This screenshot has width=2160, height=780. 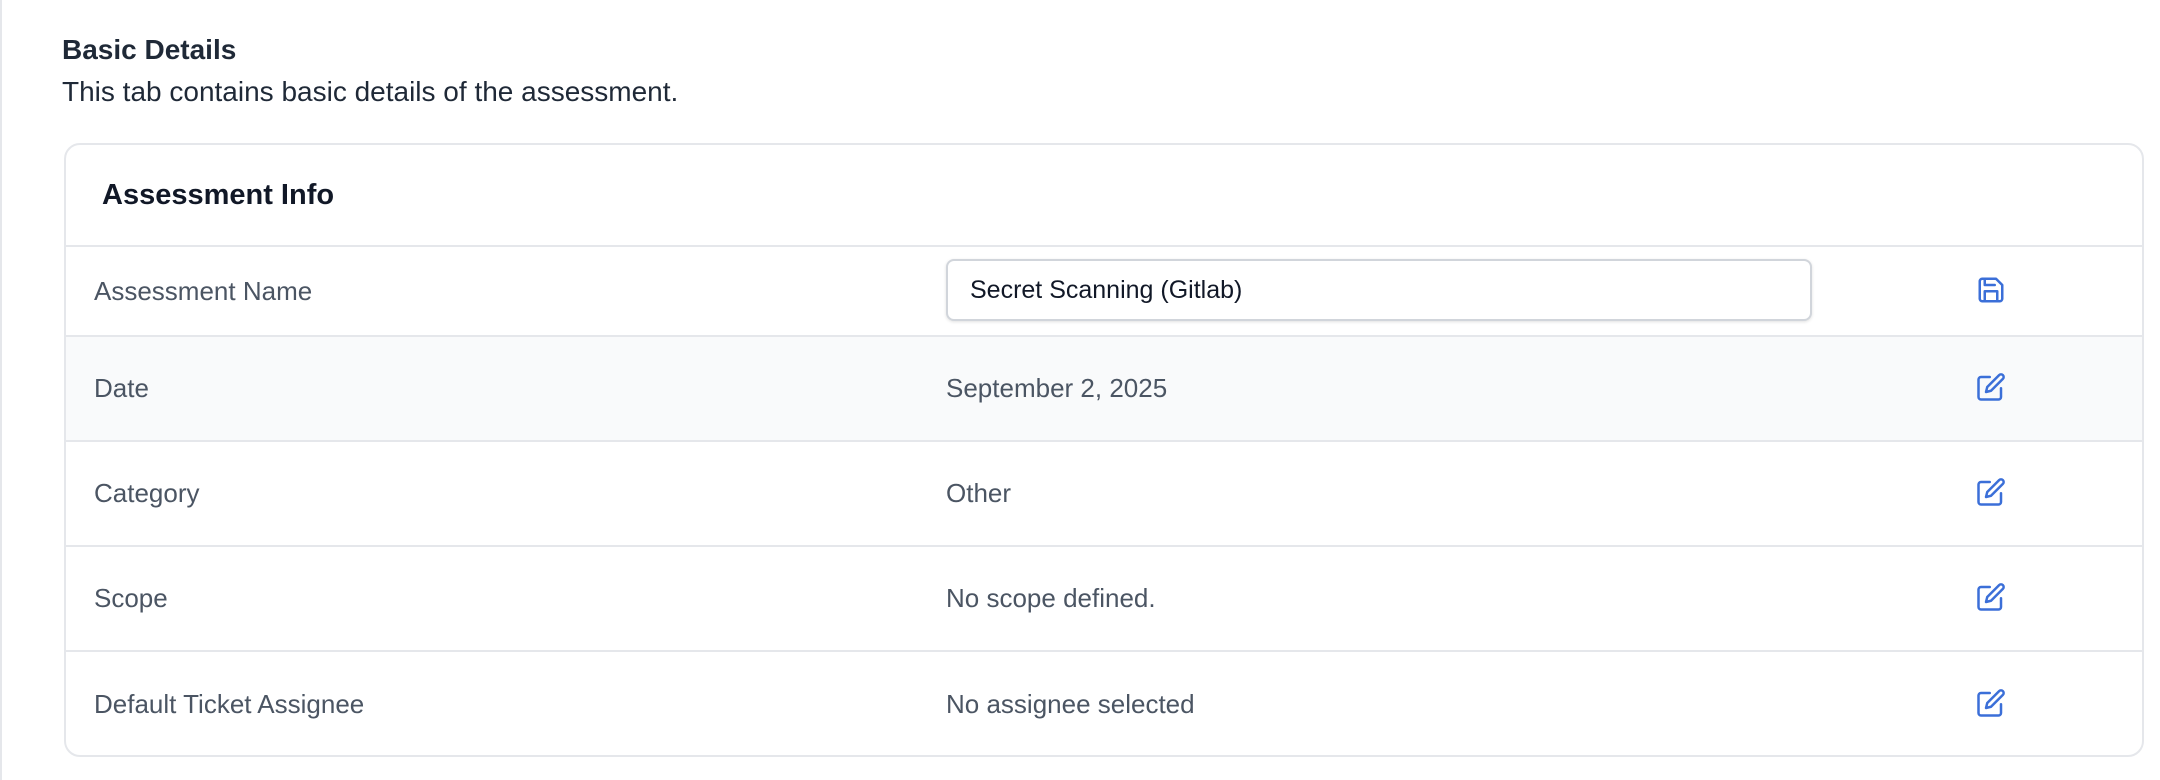 What do you see at coordinates (229, 704) in the screenshot?
I see `default-ticket-assignee-label: Default Ticket Assignee` at bounding box center [229, 704].